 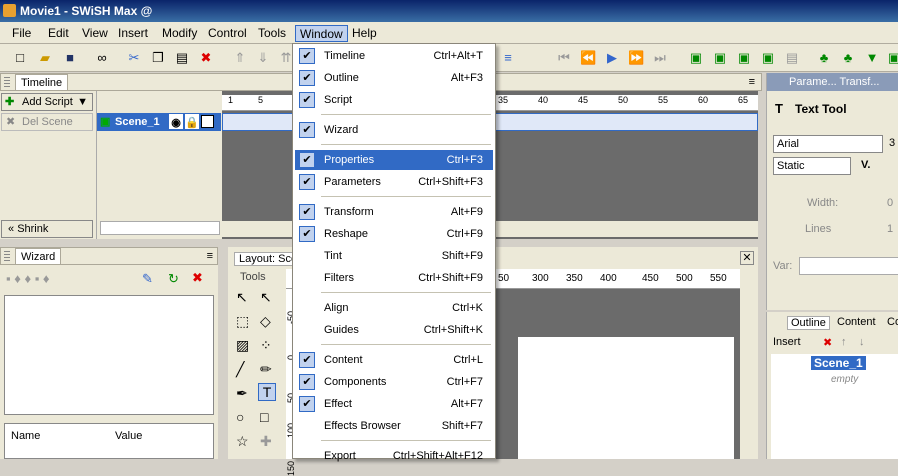 What do you see at coordinates (626, 398) in the screenshot?
I see `stage-canvas` at bounding box center [626, 398].